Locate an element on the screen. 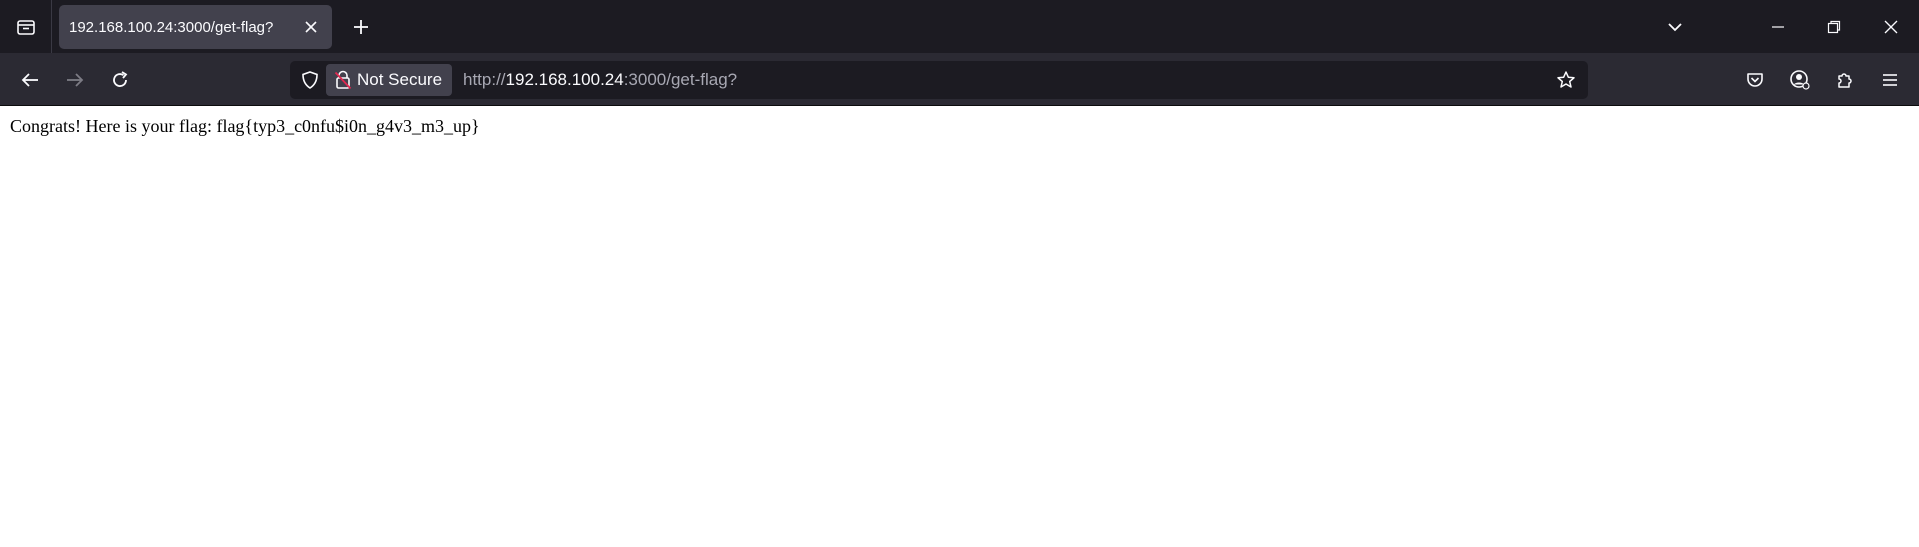 Image resolution: width=1919 pixels, height=547 pixels. star-icon is located at coordinates (1566, 79).